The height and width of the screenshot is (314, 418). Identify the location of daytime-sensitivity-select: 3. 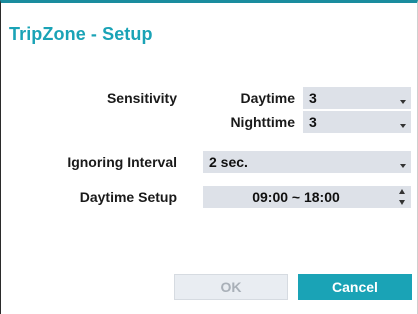
(357, 98).